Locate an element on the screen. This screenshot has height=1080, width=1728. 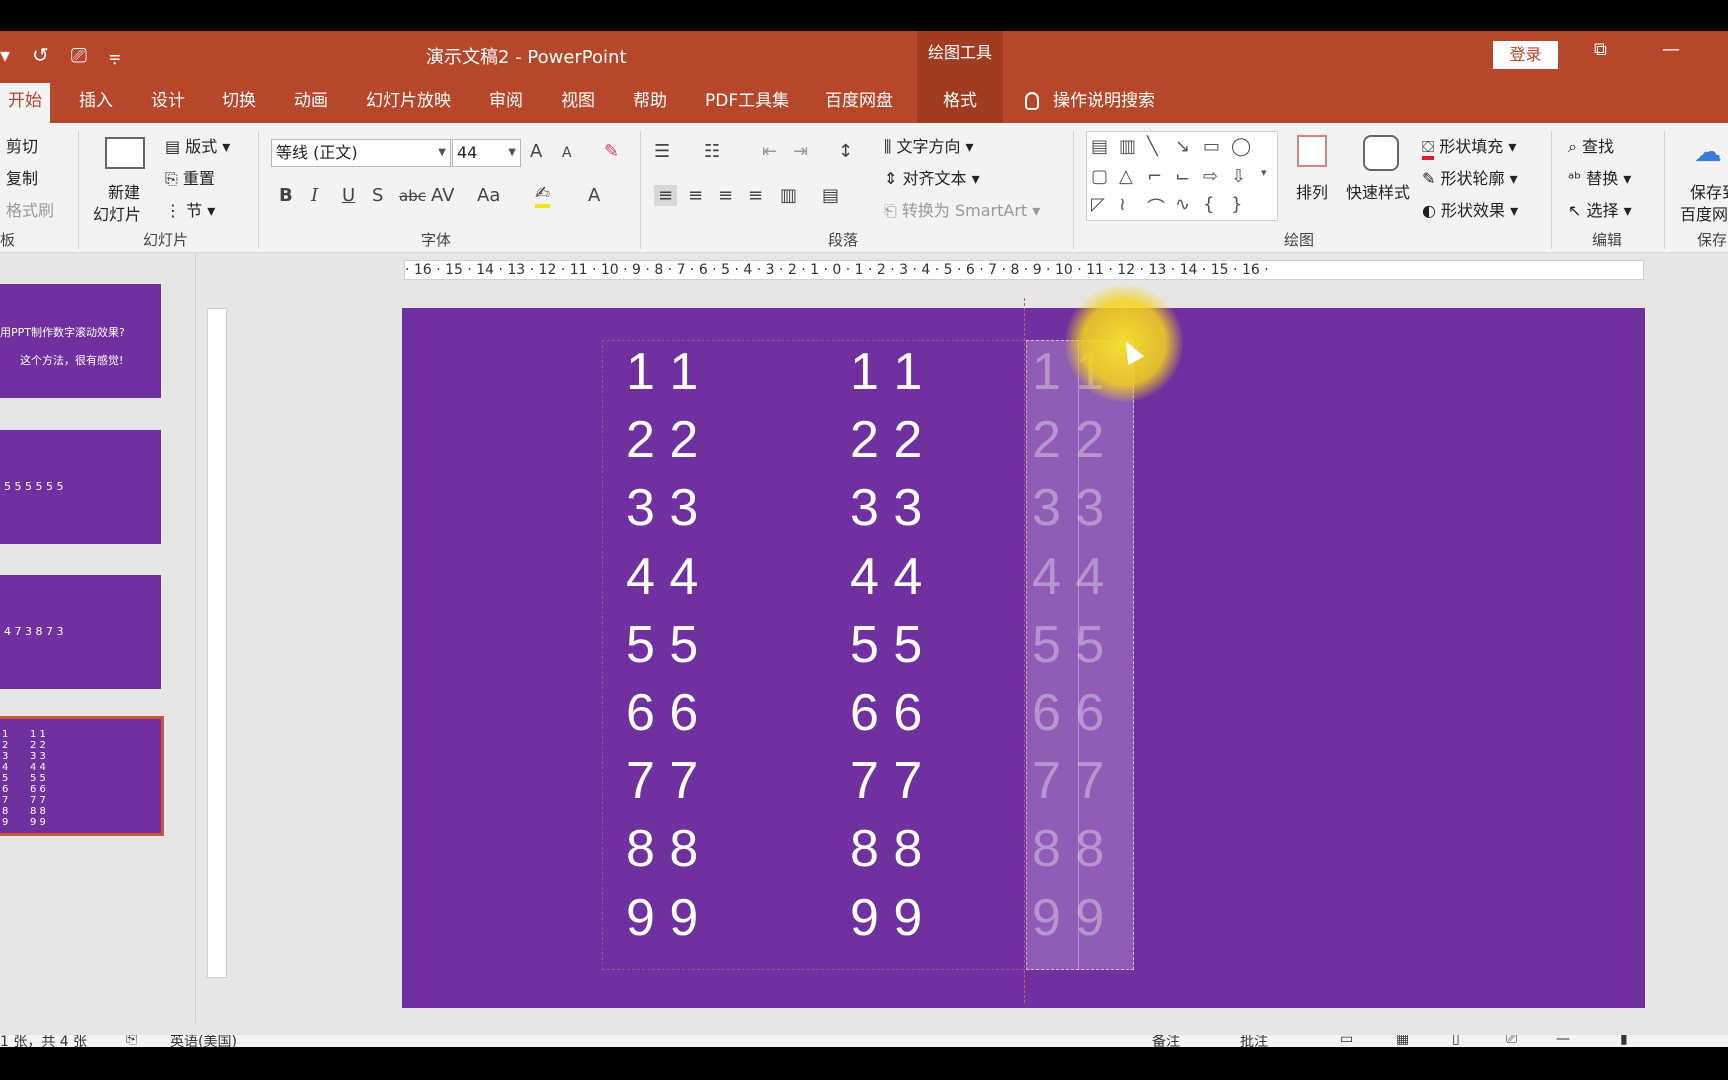
align-left-icon: ≡ is located at coordinates (666, 195).